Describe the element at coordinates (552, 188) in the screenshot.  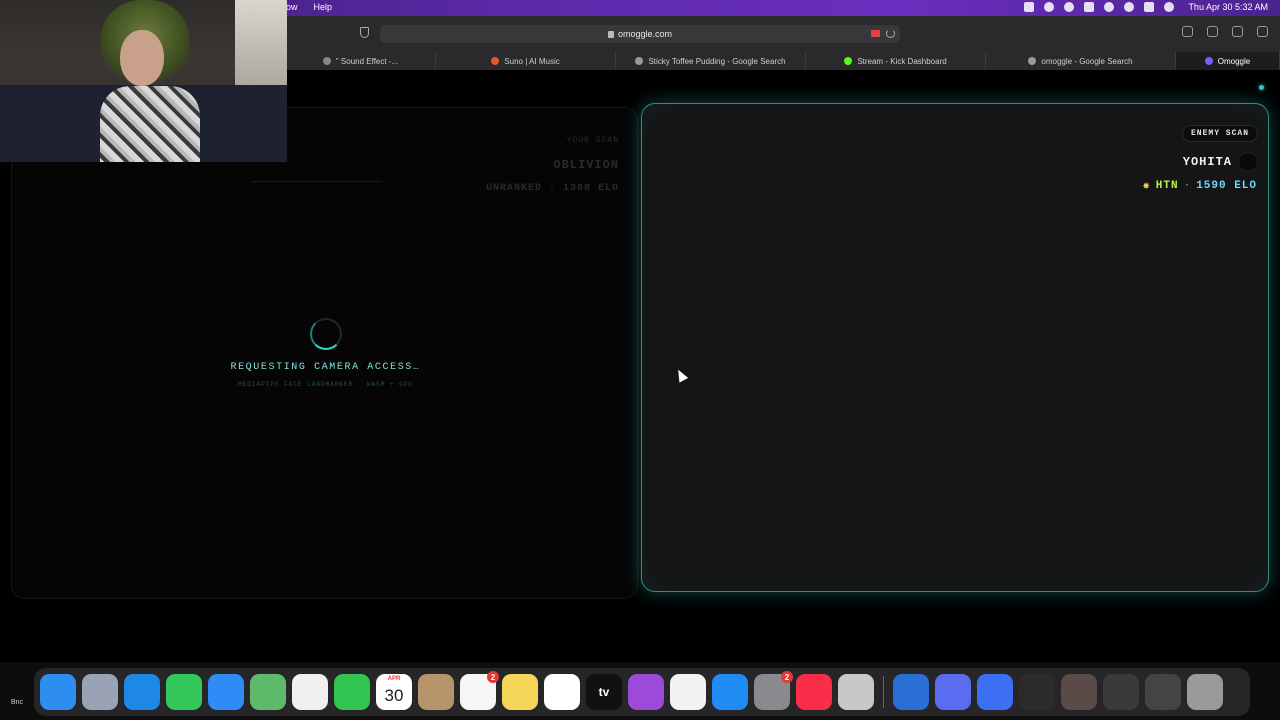
I see `your-rank: UNRANKED · 1368 ELO` at that location.